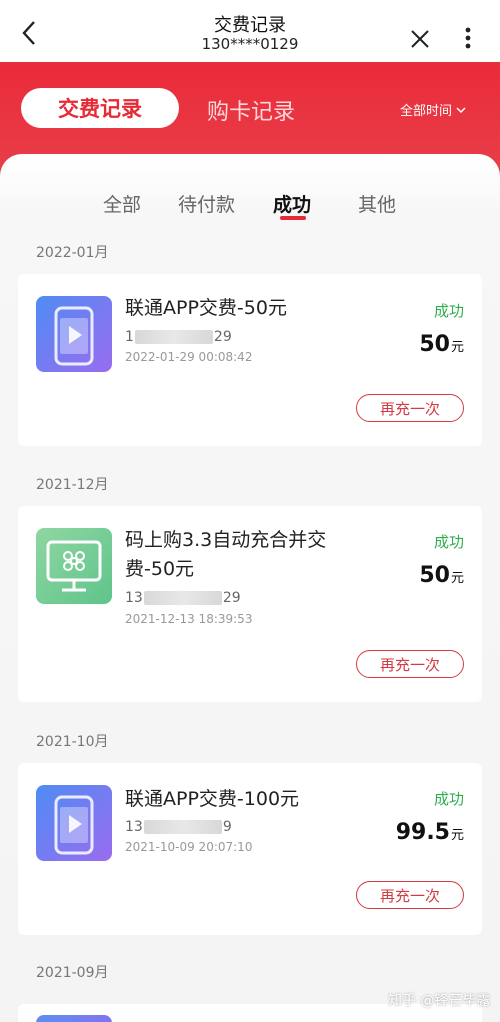 The width and height of the screenshot is (500, 1022). Describe the element at coordinates (178, 337) in the screenshot. I see `record-phone: 1 29` at that location.